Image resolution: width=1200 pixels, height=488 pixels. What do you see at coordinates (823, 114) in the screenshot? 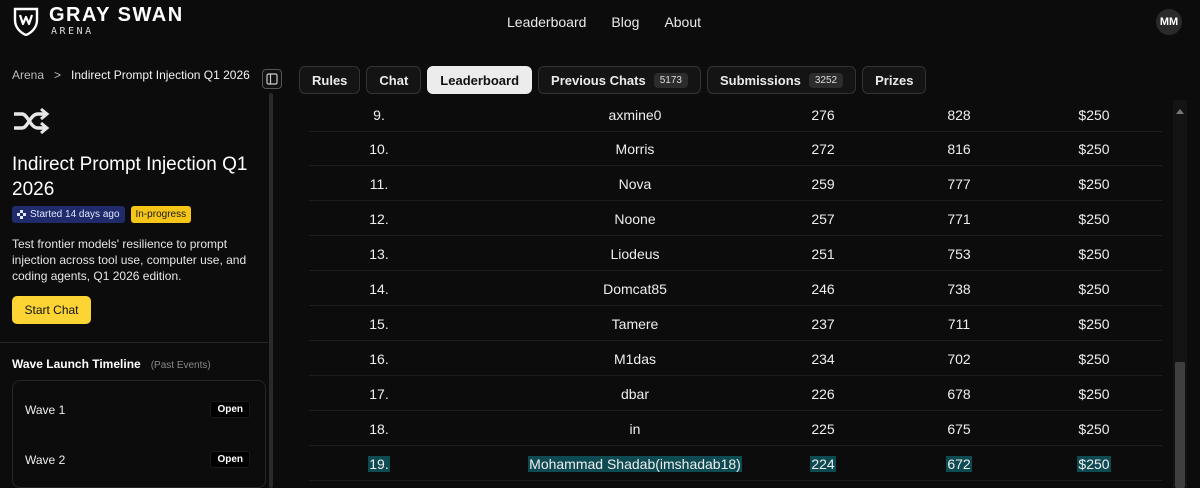
I see `score-cell: 276` at bounding box center [823, 114].